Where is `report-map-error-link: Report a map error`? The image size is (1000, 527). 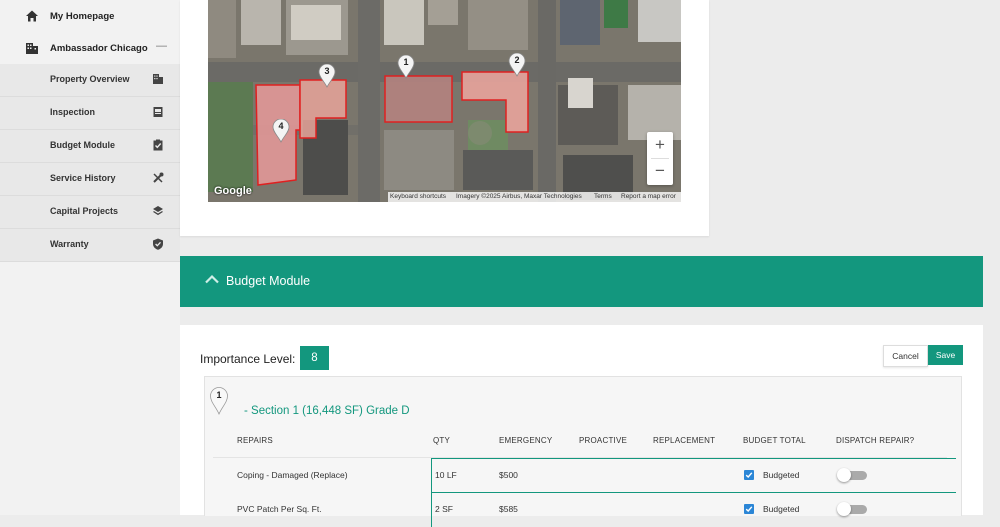
report-map-error-link: Report a map error is located at coordinates (648, 196).